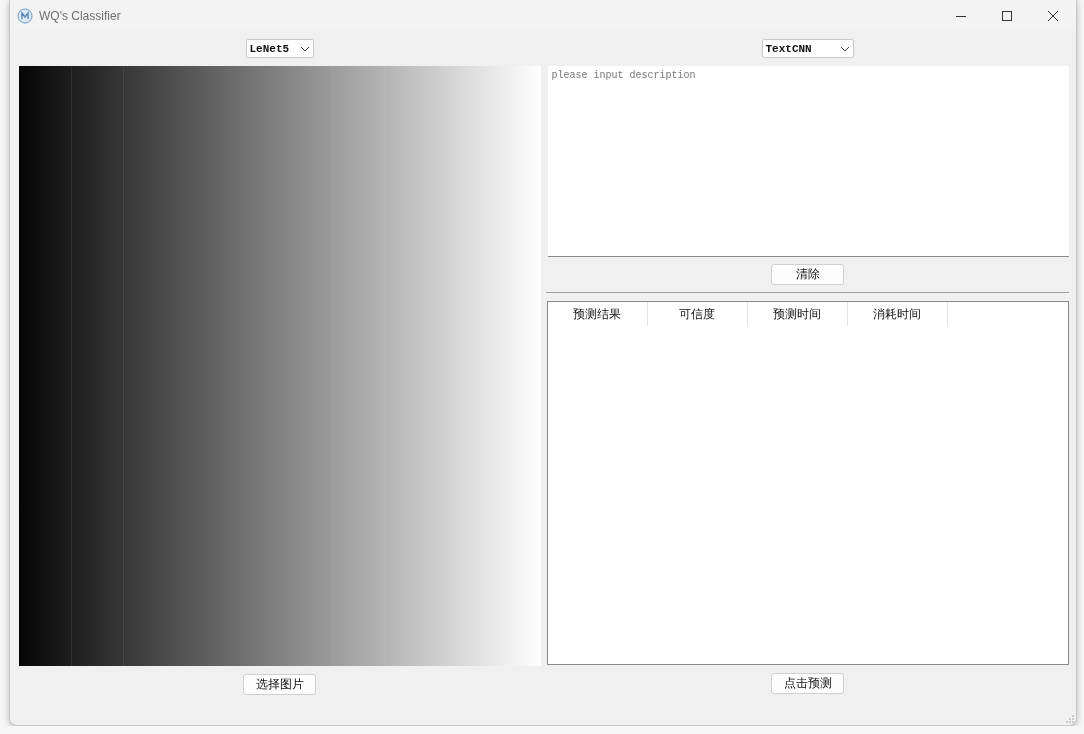  Describe the element at coordinates (279, 684) in the screenshot. I see `select-image-button: 选择图片` at that location.